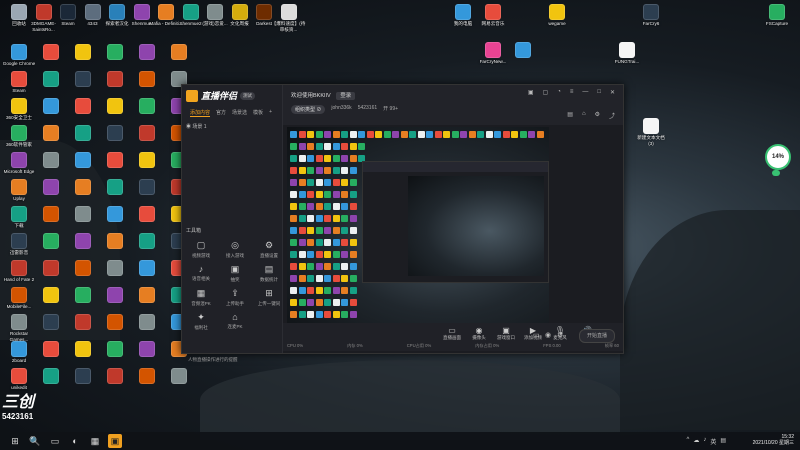 The height and width of the screenshot is (450, 800). I want to click on live-preview, so click(418, 226).